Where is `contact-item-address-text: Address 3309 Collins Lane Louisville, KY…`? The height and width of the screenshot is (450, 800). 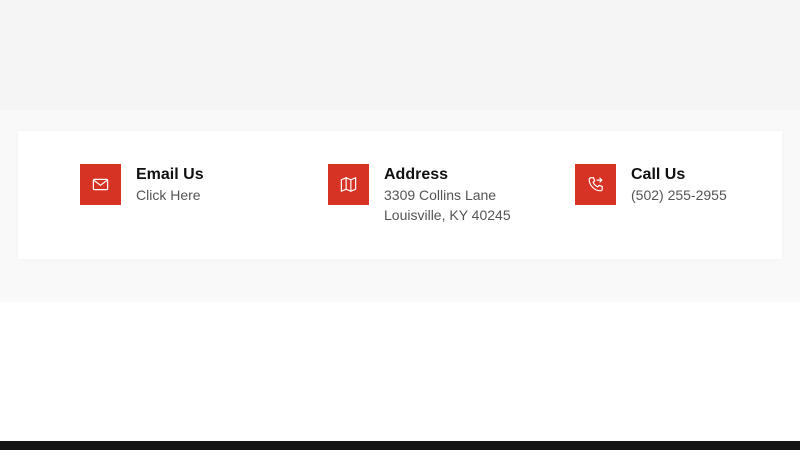
contact-item-address-text: Address 3309 Collins Lane Louisville, KY… is located at coordinates (447, 195).